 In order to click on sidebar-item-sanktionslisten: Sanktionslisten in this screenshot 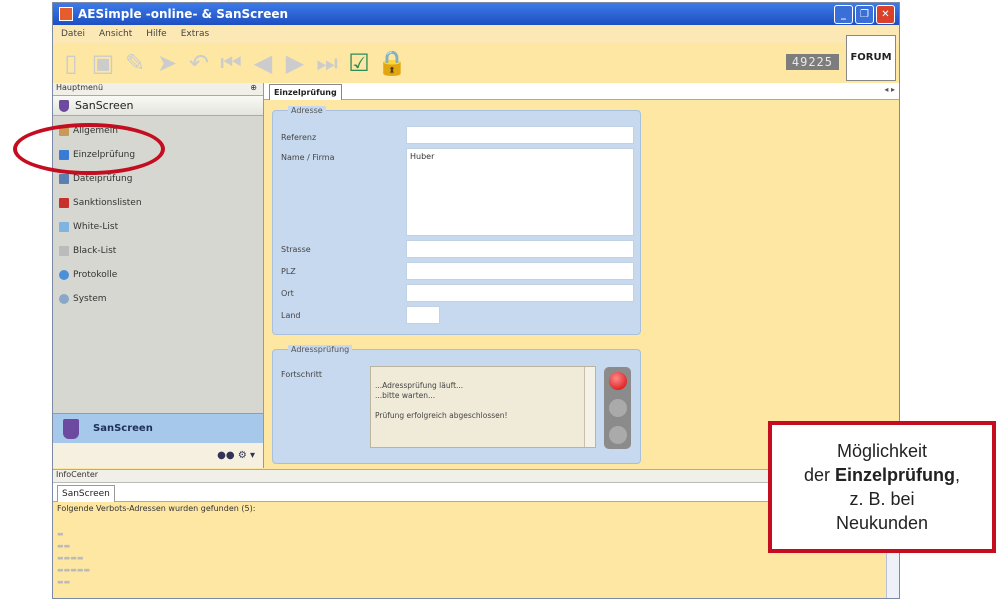, I will do `click(158, 203)`.